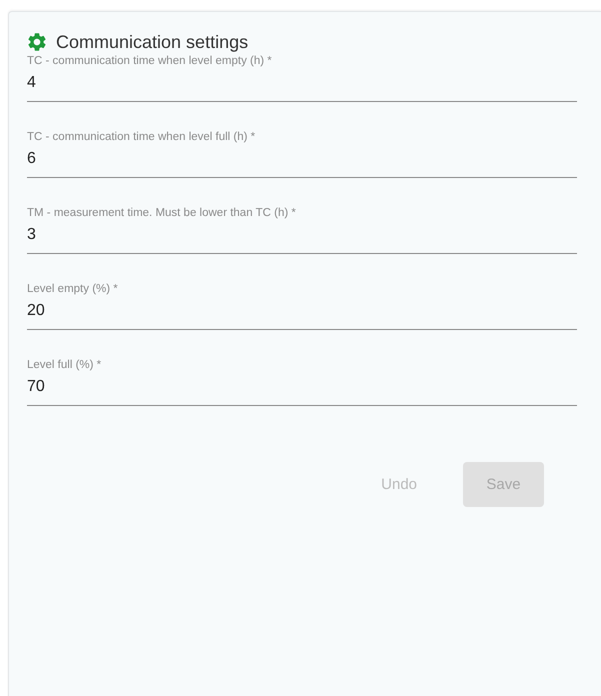  What do you see at coordinates (64, 365) in the screenshot?
I see `field-label: Level full (%) *` at bounding box center [64, 365].